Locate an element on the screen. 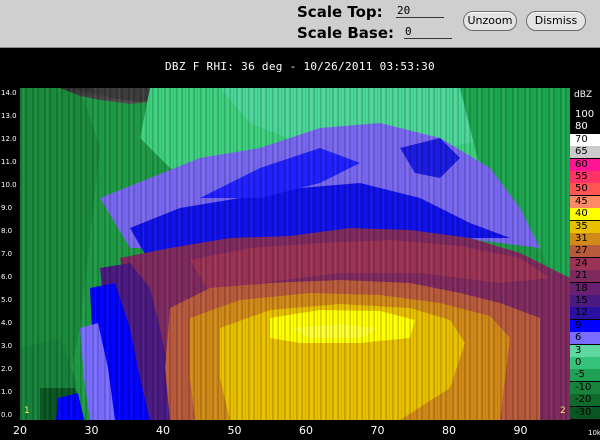  legend-label: 35 is located at coordinates (581, 226).